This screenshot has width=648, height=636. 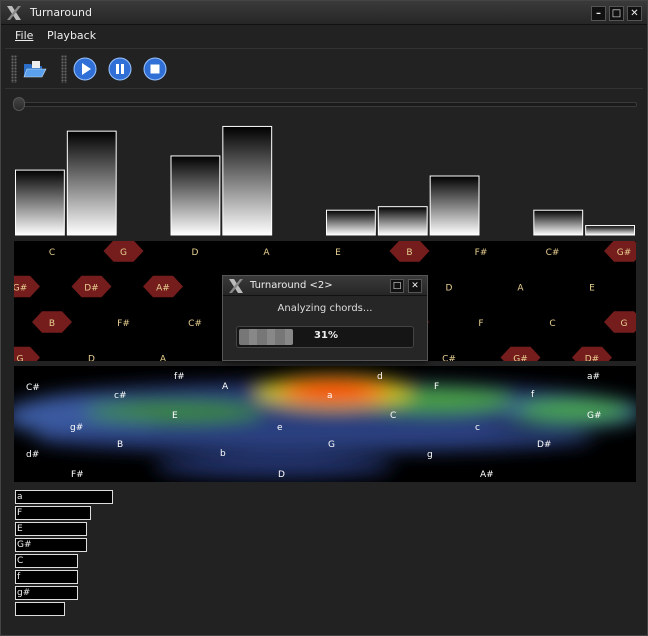 What do you see at coordinates (85, 609) in the screenshot?
I see `list-item` at bounding box center [85, 609].